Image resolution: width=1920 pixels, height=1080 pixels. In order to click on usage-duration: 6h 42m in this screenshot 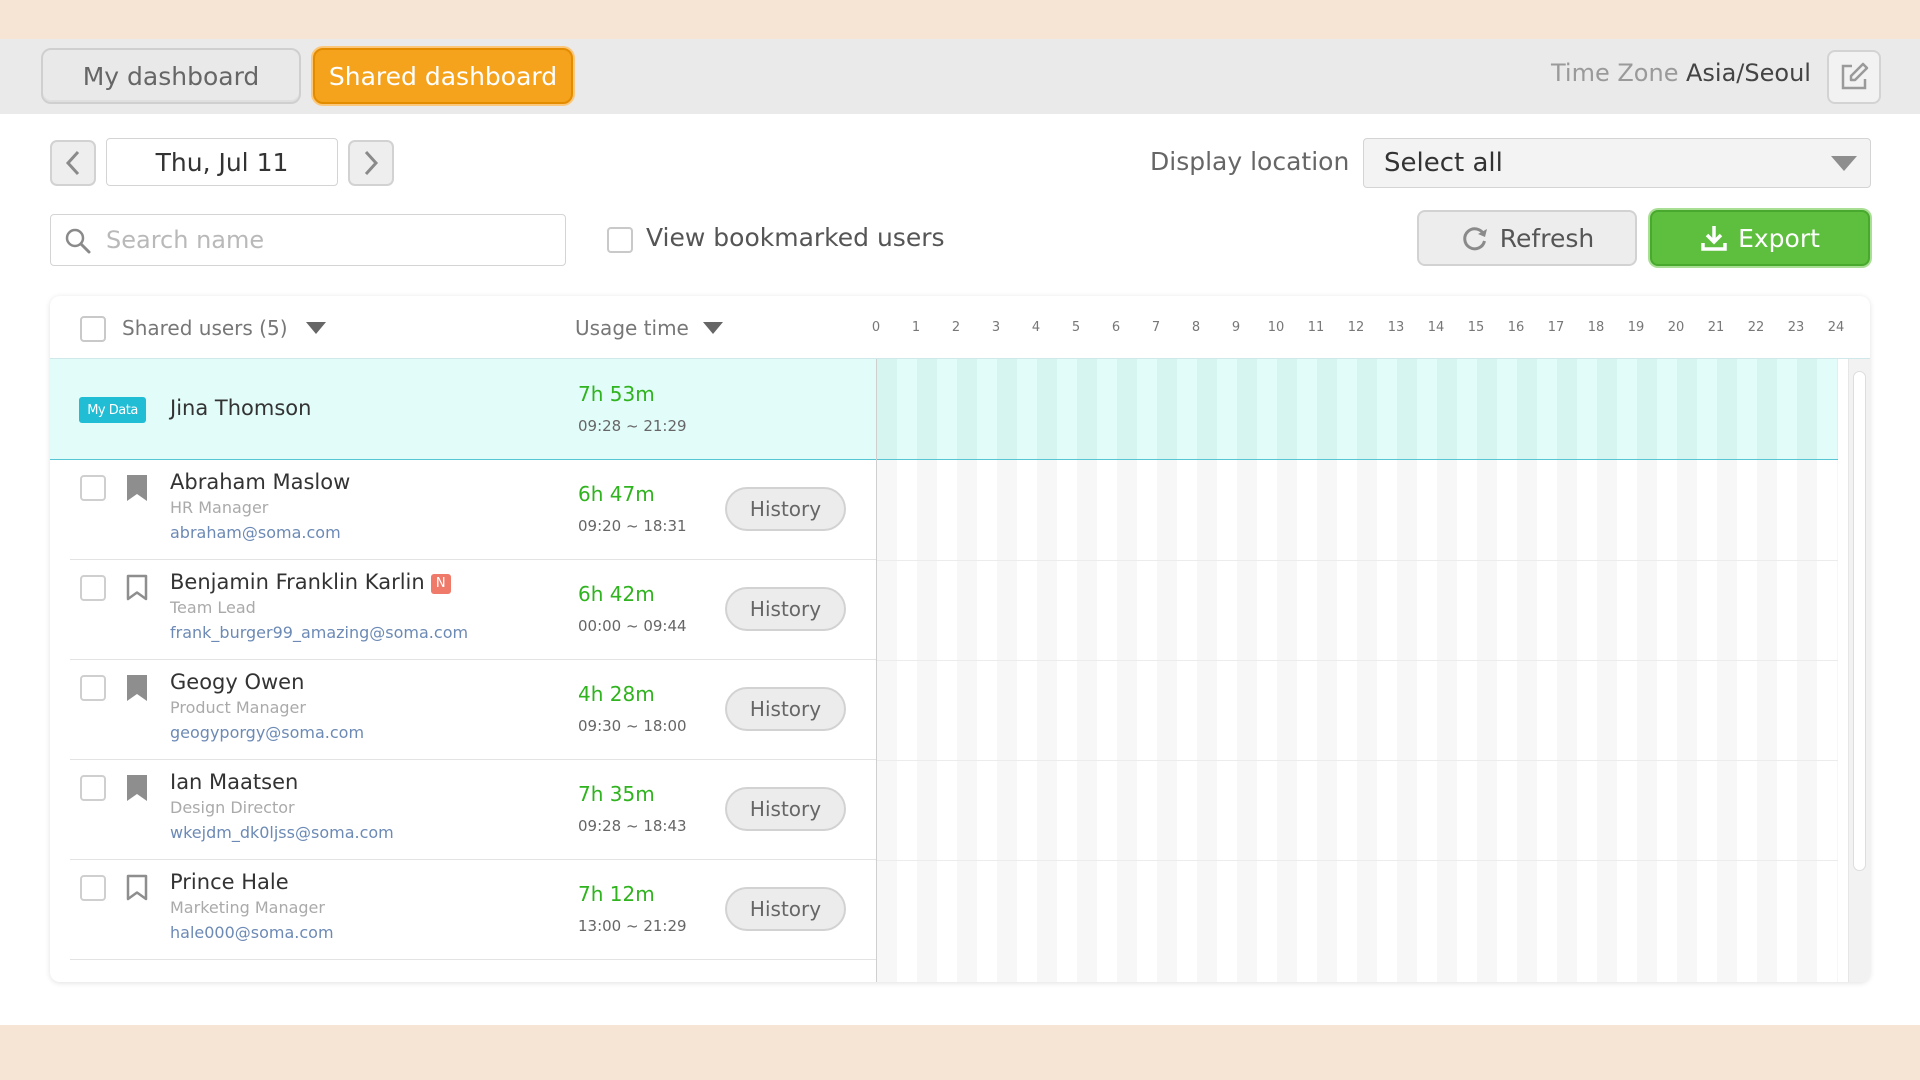, I will do `click(616, 594)`.